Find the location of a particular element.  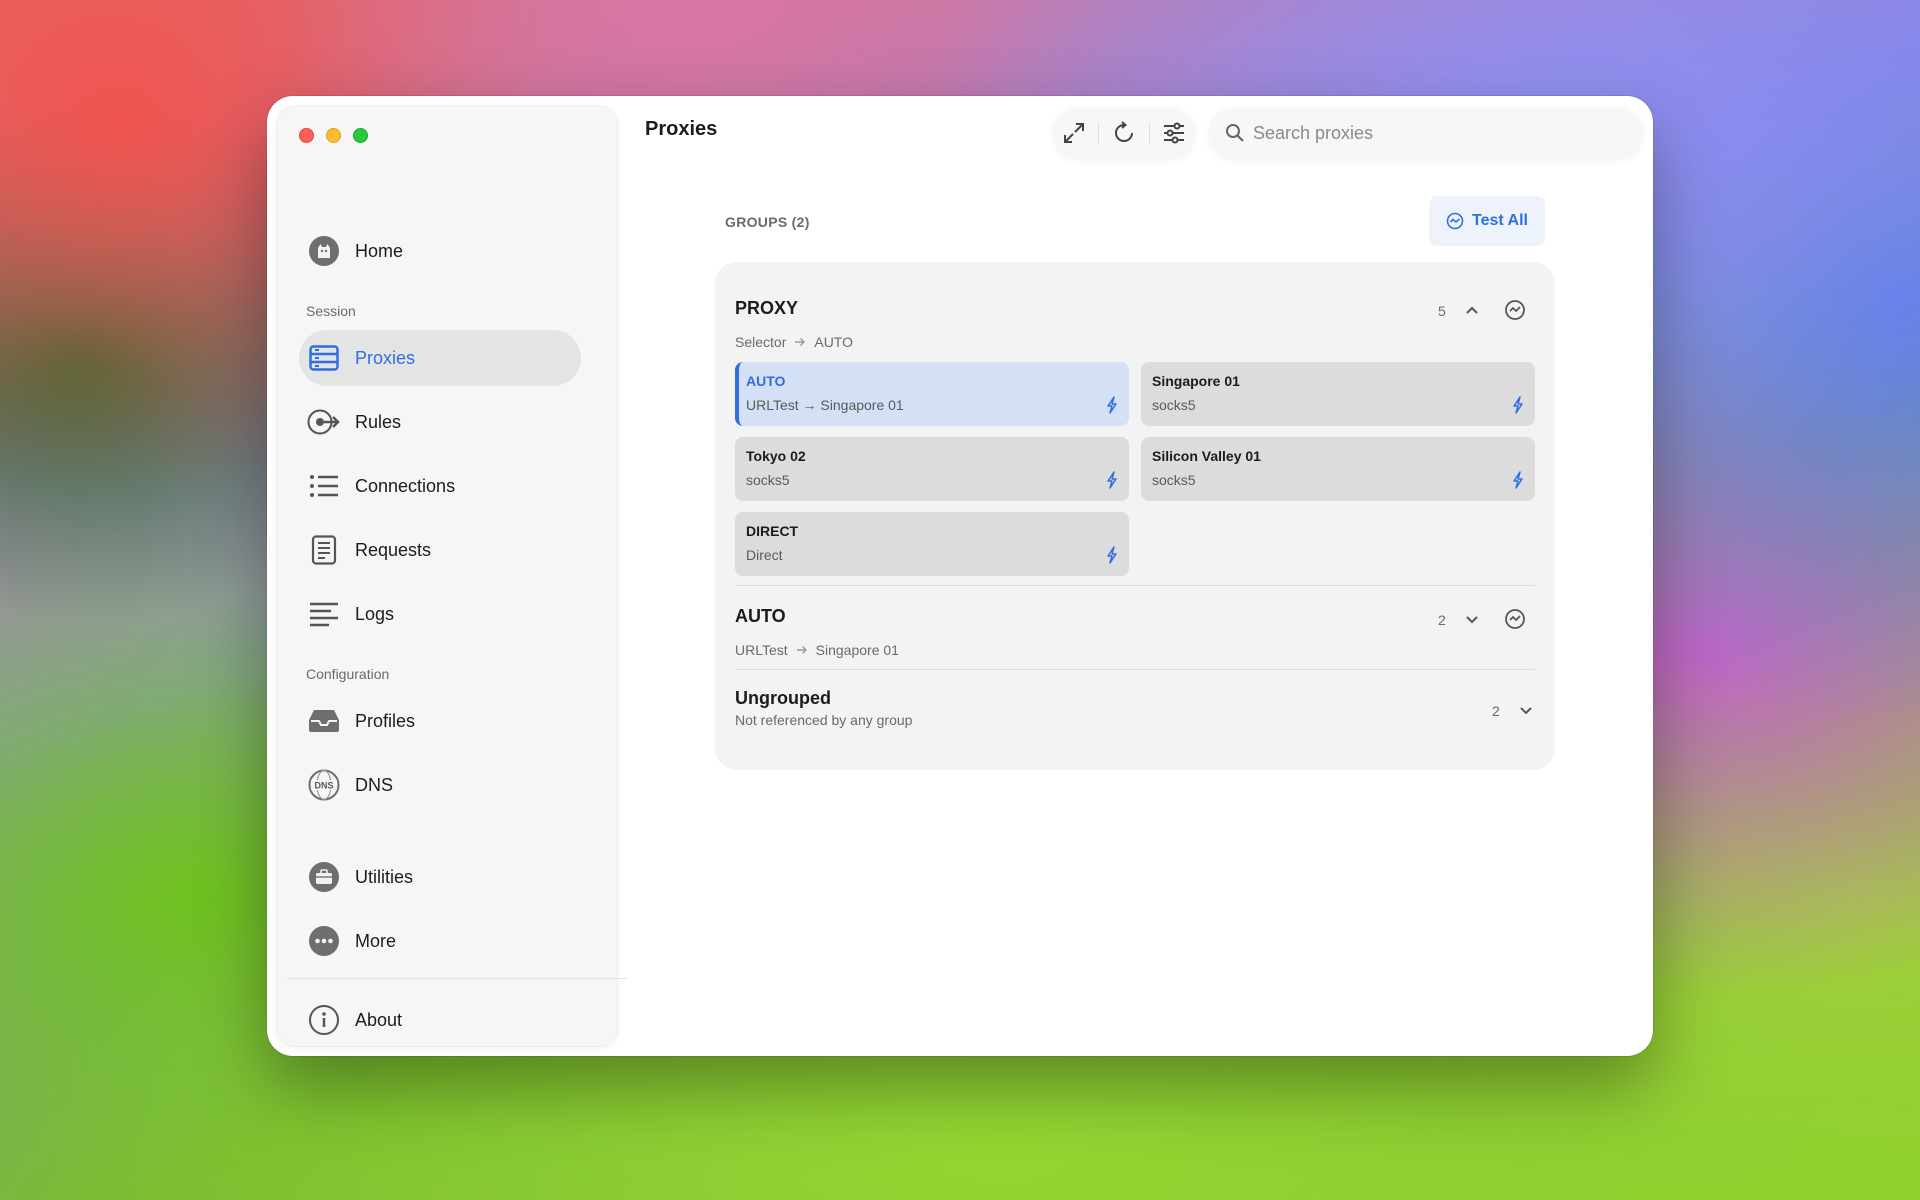

sidebar-item-profiles: Profiles is located at coordinates (440, 721).